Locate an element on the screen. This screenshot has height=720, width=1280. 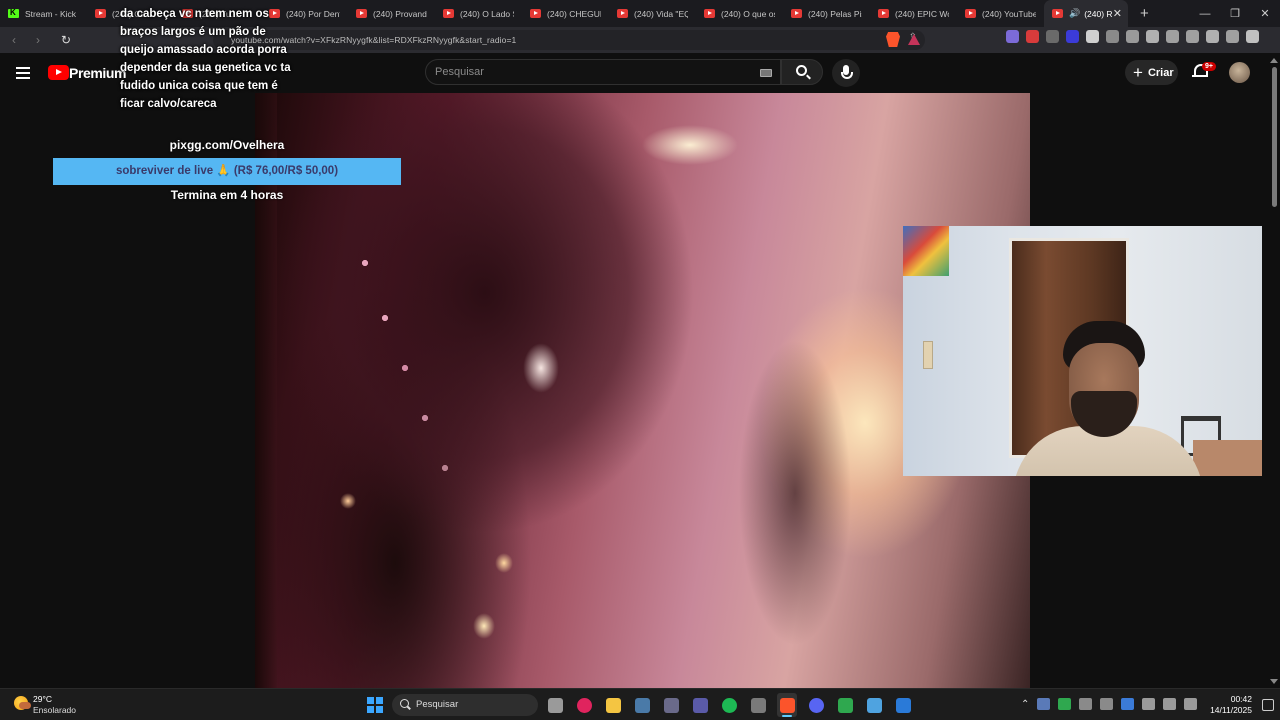
browser-tab: (240) Pelas Pist is located at coordinates (826, 13).